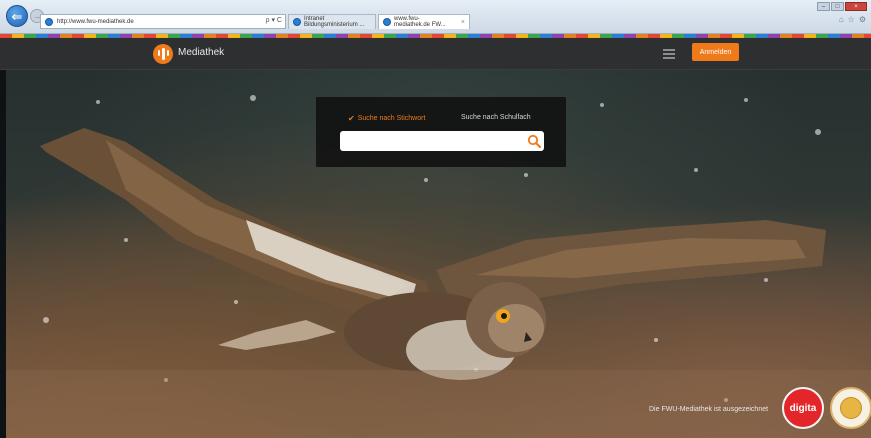 The height and width of the screenshot is (438, 871). Describe the element at coordinates (351, 118) in the screenshot. I see `check-icon: ✔` at that location.